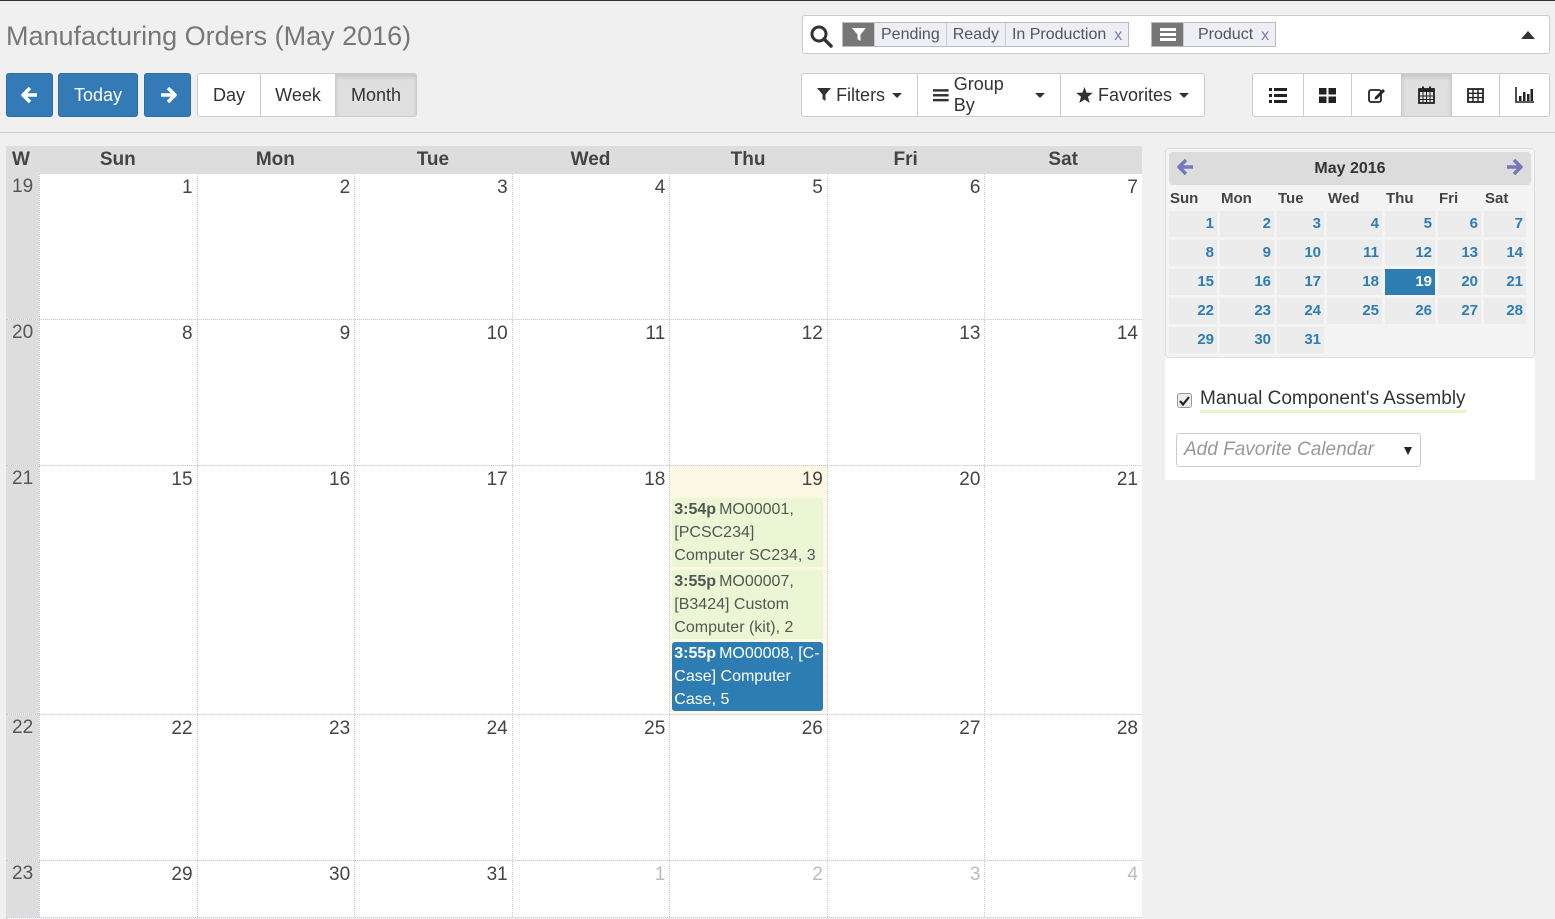 The image size is (1555, 919). Describe the element at coordinates (29, 95) in the screenshot. I see `previous-button` at that location.